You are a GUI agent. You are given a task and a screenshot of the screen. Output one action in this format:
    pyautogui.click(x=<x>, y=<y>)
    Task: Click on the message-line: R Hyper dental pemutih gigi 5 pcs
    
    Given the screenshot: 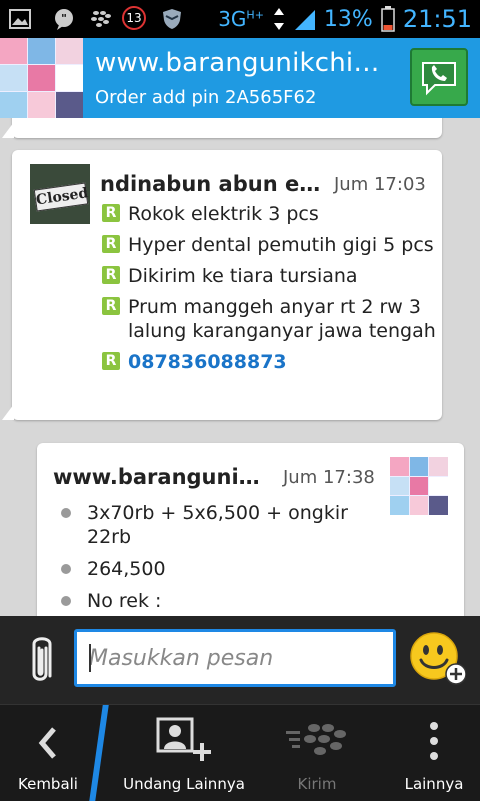 What is the action you would take?
    pyautogui.click(x=272, y=245)
    